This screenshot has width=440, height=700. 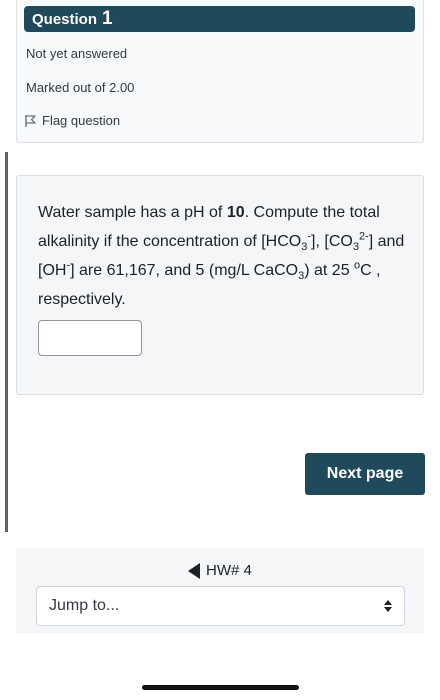 I want to click on question-text-part: ) at 25, so click(x=329, y=270).